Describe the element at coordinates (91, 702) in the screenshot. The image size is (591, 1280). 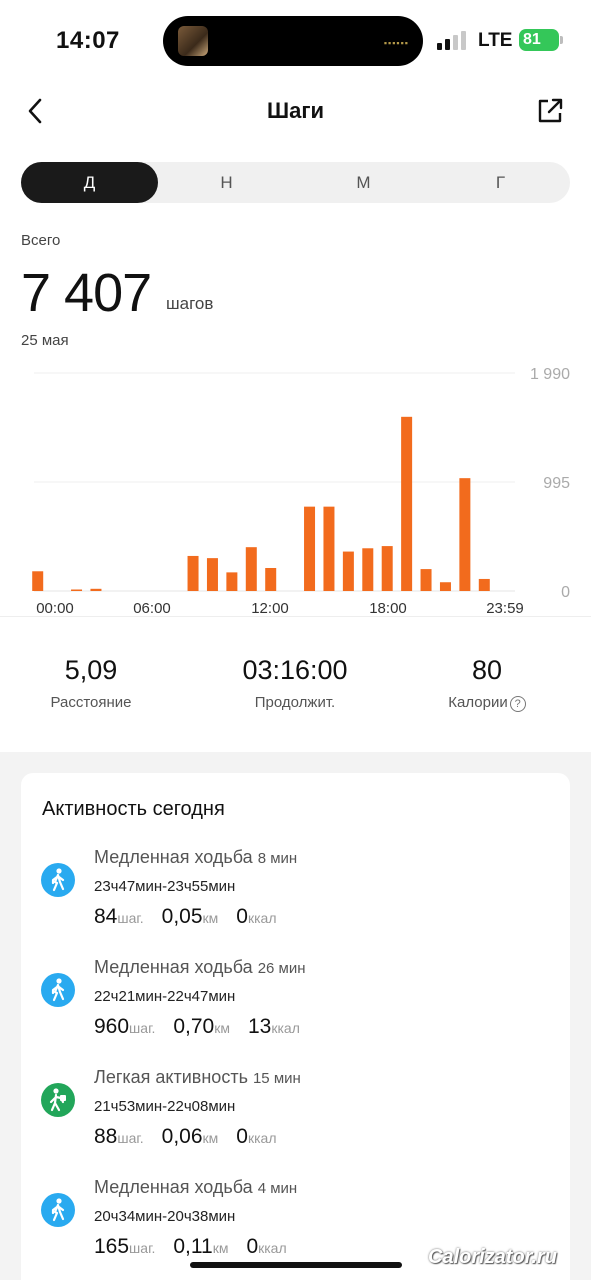
I see `distance-label: Расстояние` at that location.